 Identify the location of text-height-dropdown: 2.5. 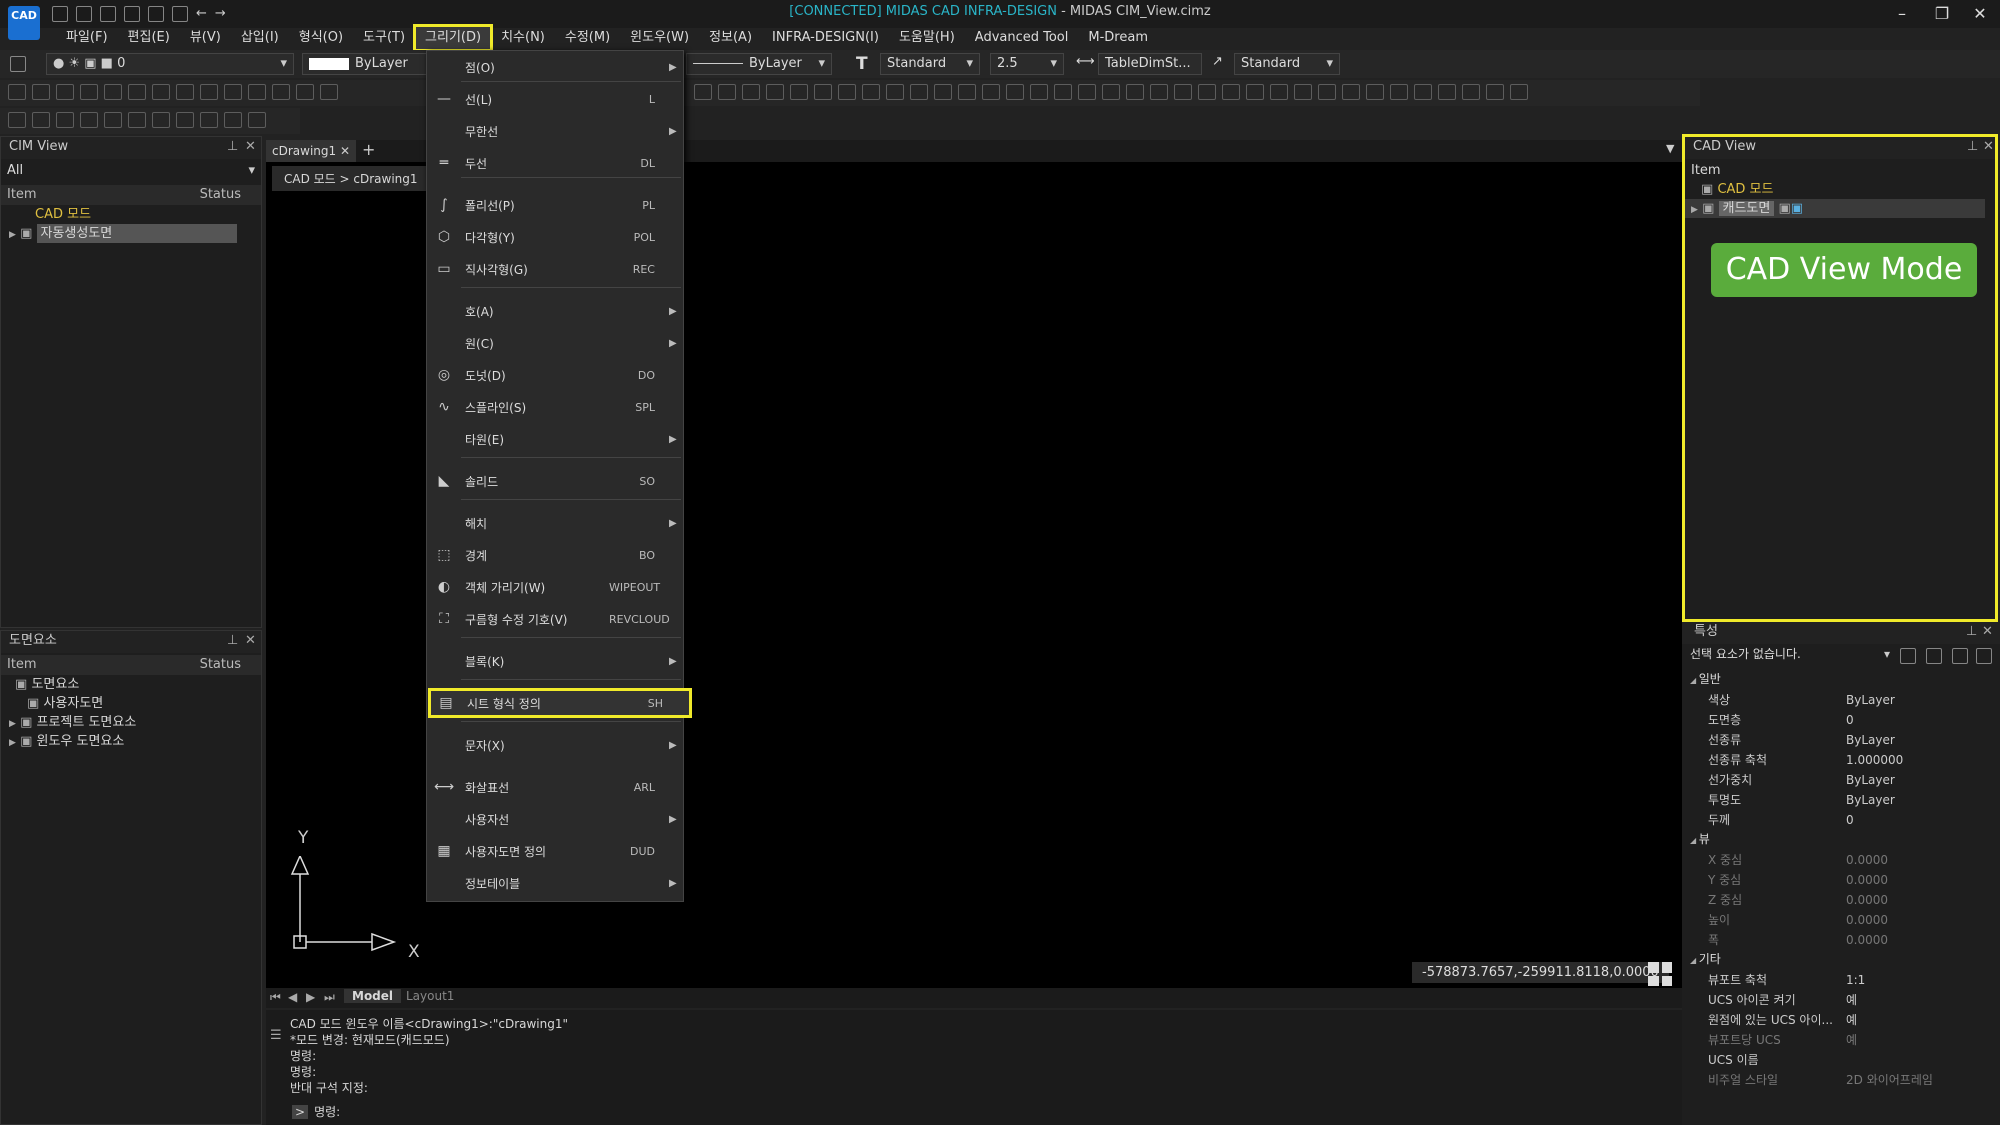
(1027, 64).